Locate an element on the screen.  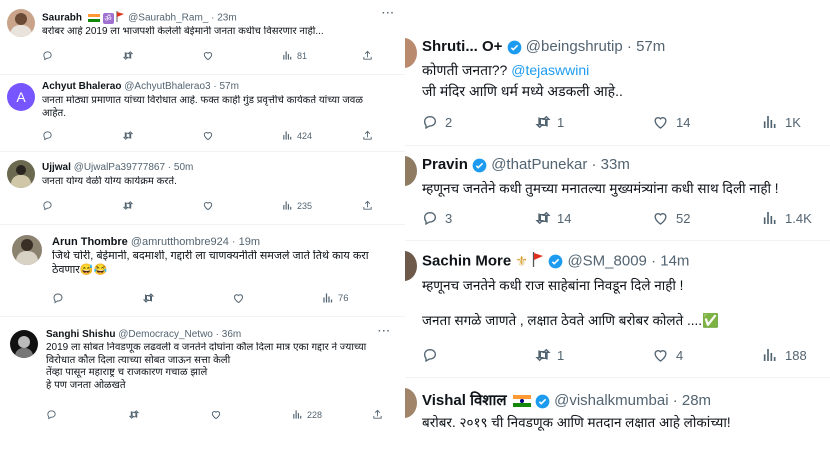
display-name: Sanghi Shishu is located at coordinates (80, 334).